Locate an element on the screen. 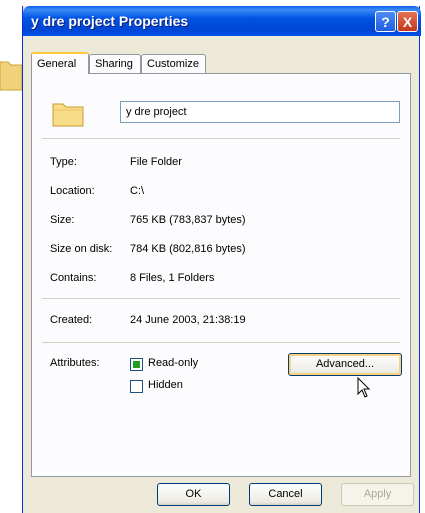 This screenshot has height=513, width=425. location-value: C:\ is located at coordinates (137, 191).